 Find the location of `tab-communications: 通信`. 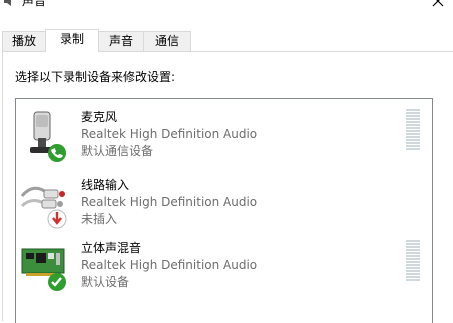

tab-communications: 通信 is located at coordinates (167, 41).